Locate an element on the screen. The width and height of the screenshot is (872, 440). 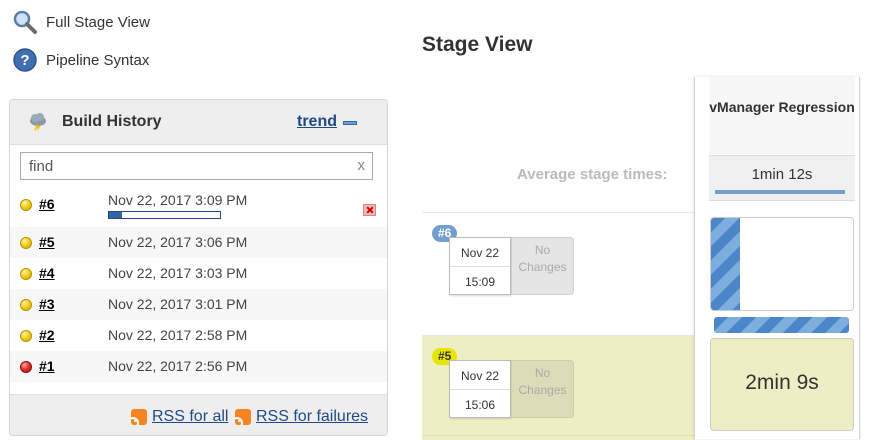
running-stripe is located at coordinates (725, 264).